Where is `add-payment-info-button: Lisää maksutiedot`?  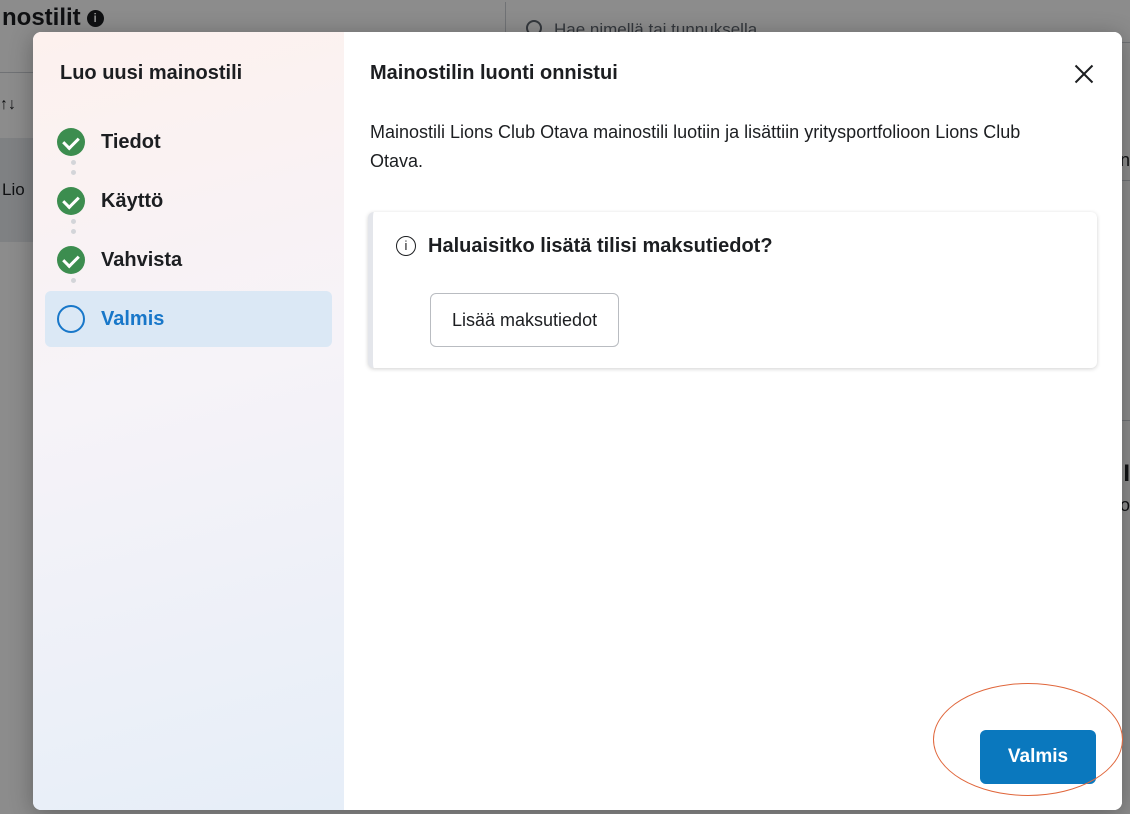 add-payment-info-button: Lisää maksutiedot is located at coordinates (525, 320).